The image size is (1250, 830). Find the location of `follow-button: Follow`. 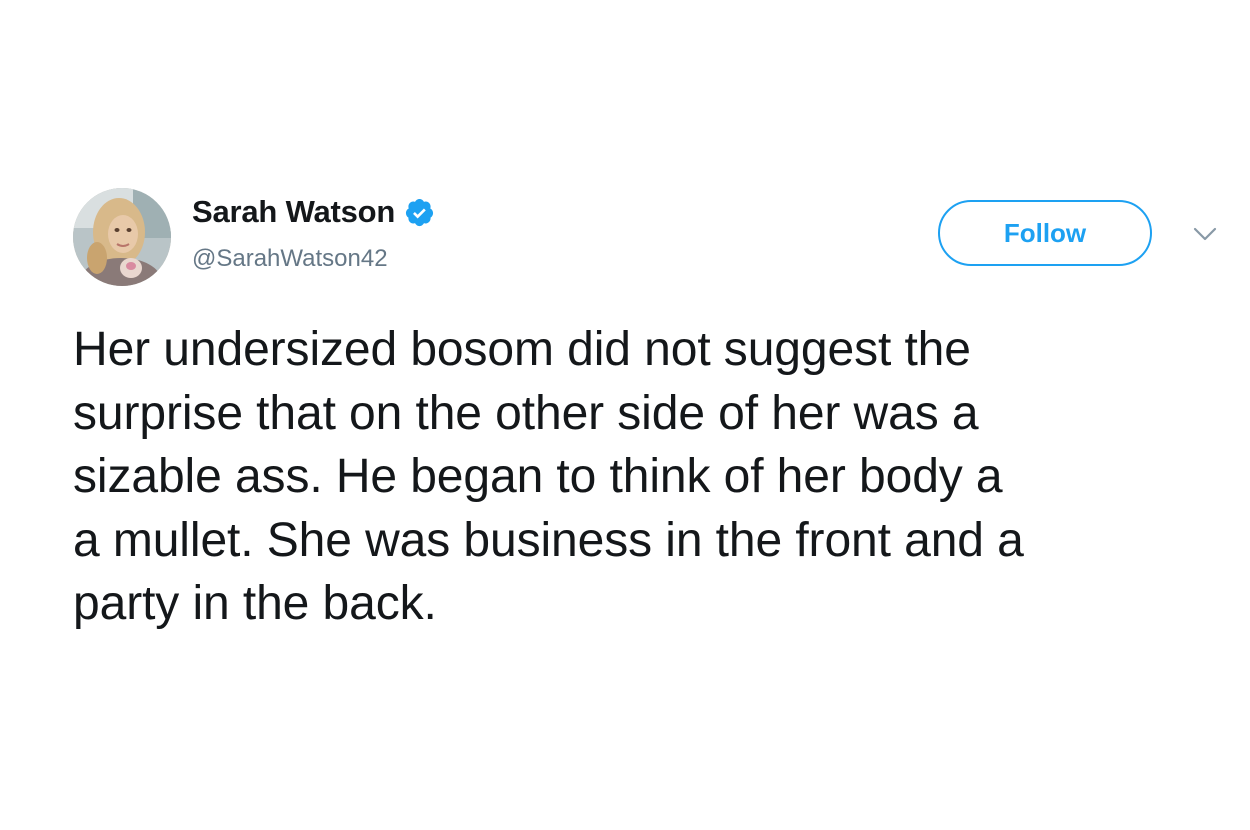

follow-button: Follow is located at coordinates (1045, 233).